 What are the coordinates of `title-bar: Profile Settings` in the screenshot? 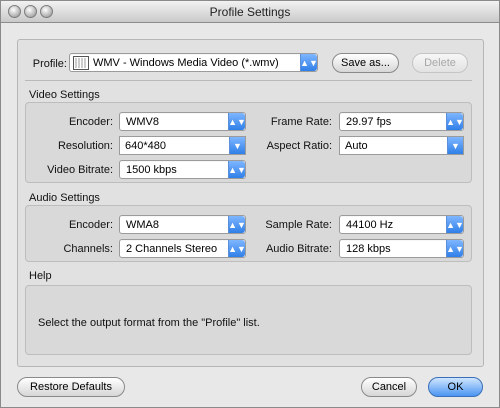 It's located at (250, 12).